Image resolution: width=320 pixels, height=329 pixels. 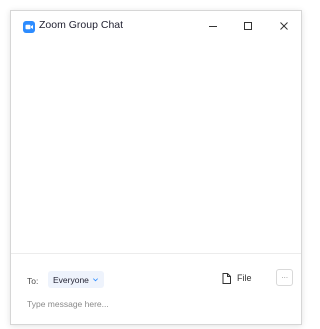 I want to click on zoom-logo-icon, so click(x=29, y=26).